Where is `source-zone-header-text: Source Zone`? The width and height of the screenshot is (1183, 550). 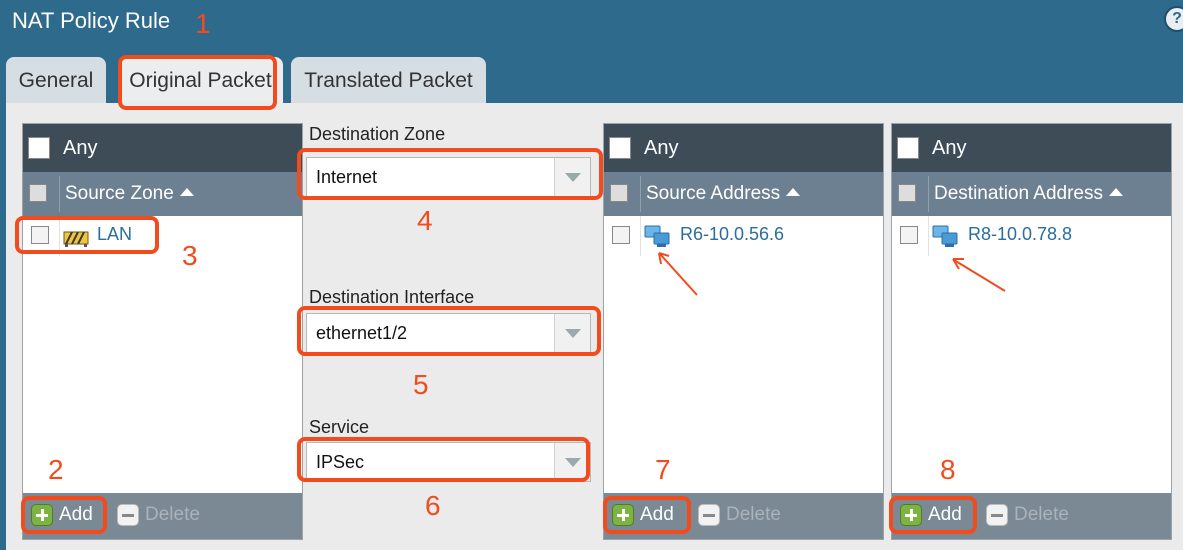 source-zone-header-text: Source Zone is located at coordinates (119, 193).